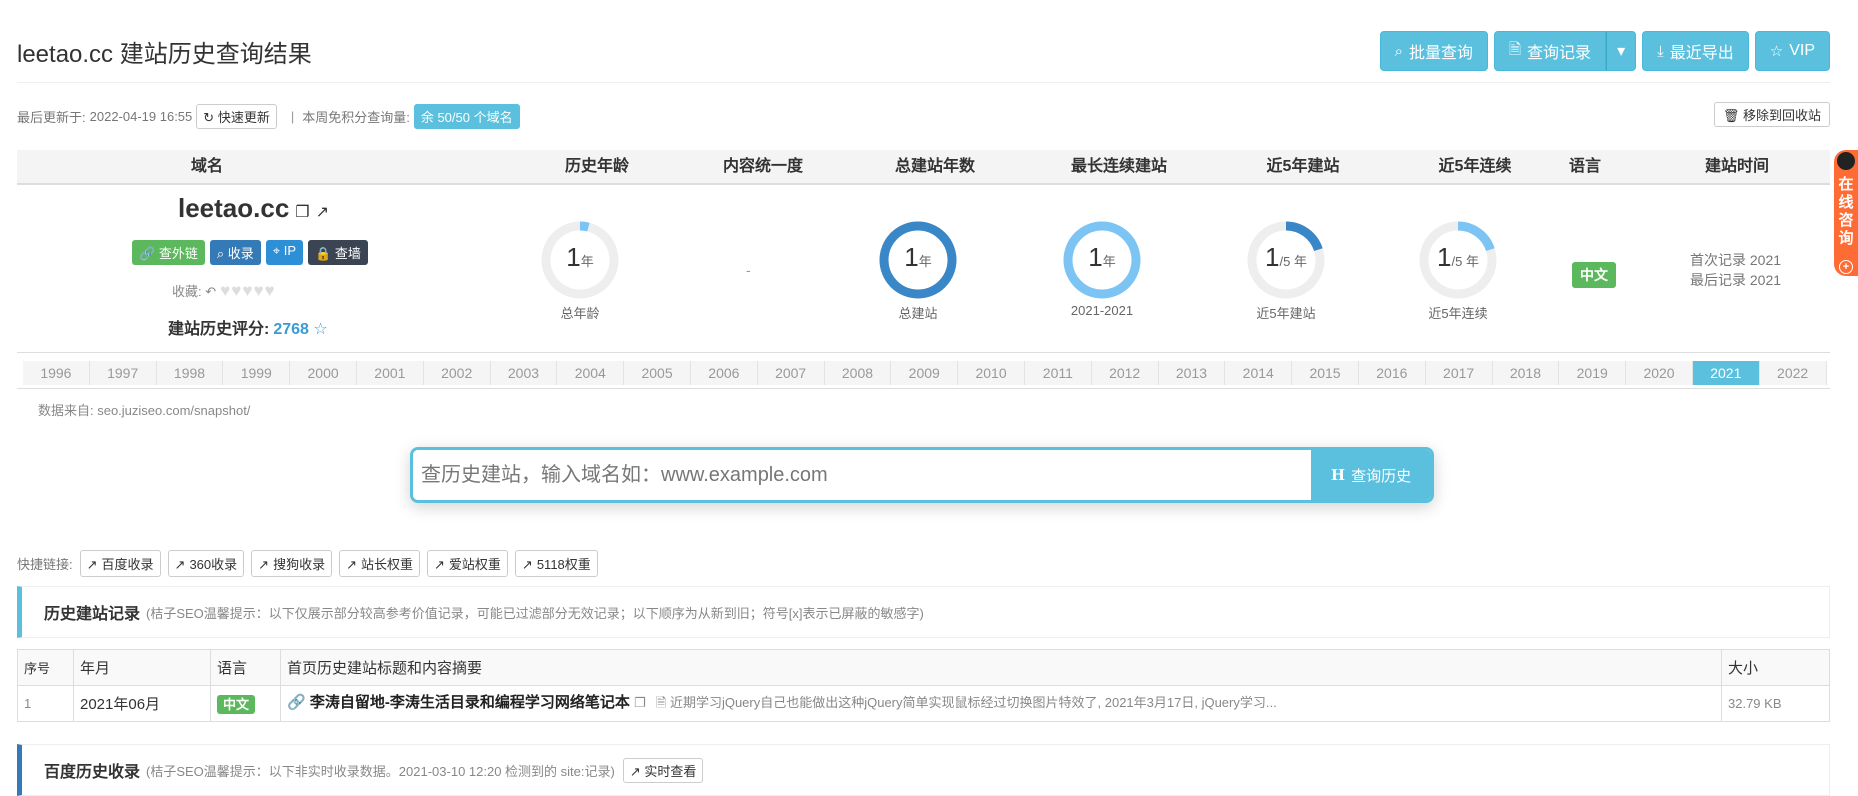 This screenshot has width=1858, height=796. I want to click on year-2010: 2010, so click(991, 373).